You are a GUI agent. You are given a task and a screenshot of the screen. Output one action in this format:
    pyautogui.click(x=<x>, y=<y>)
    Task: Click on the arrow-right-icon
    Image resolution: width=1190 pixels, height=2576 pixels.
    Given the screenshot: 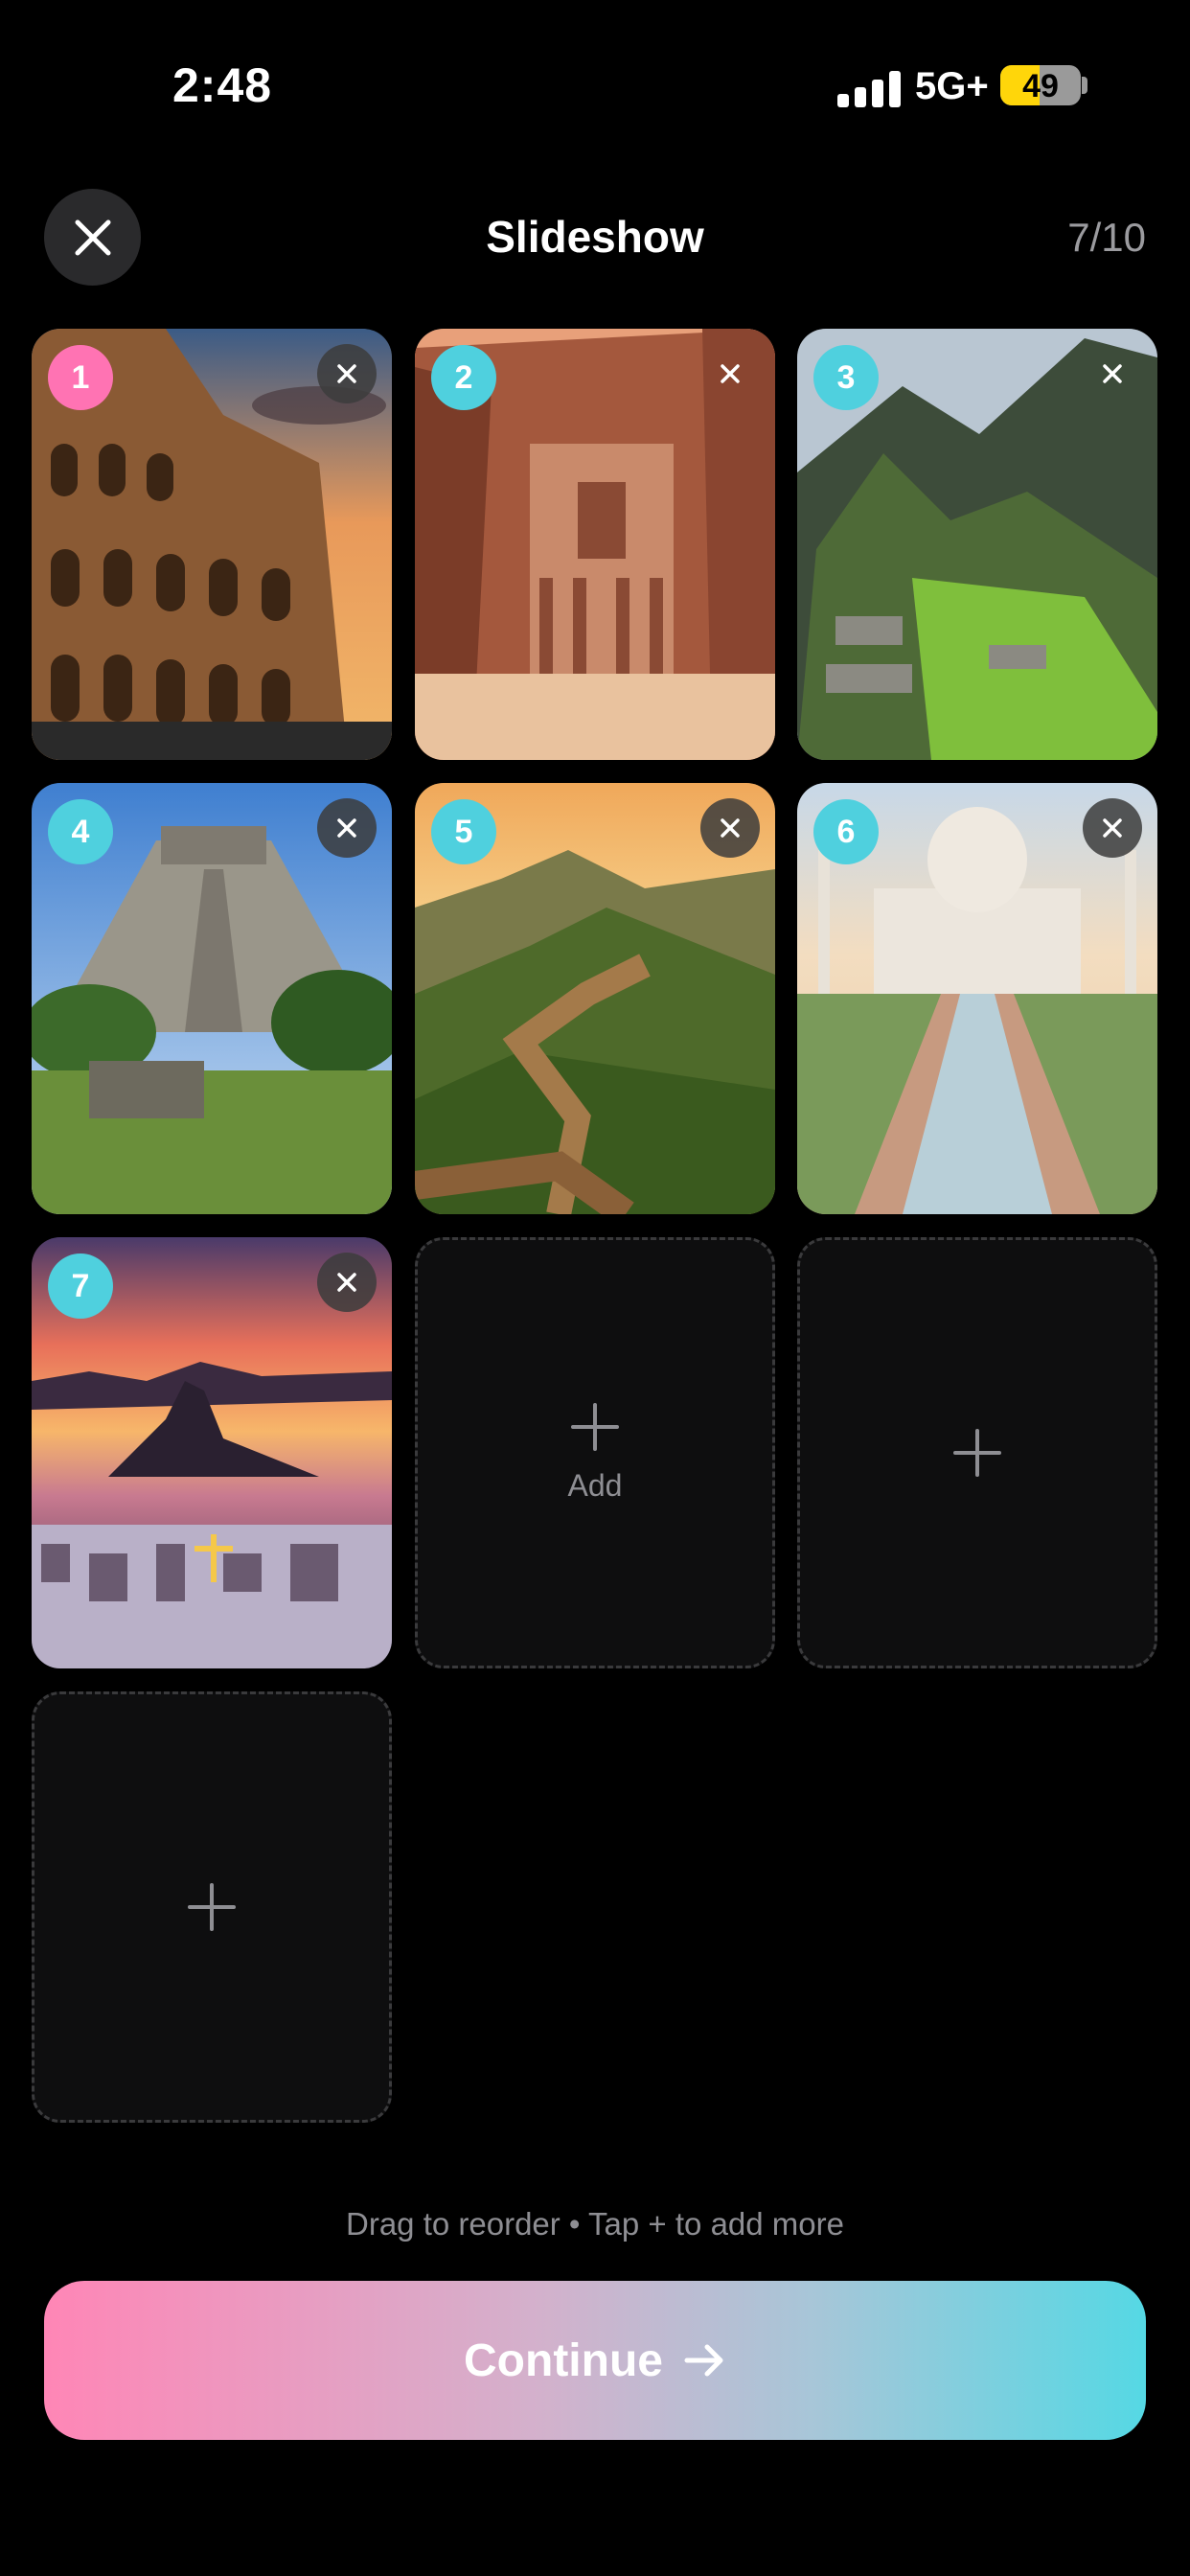 What is the action you would take?
    pyautogui.click(x=703, y=2360)
    